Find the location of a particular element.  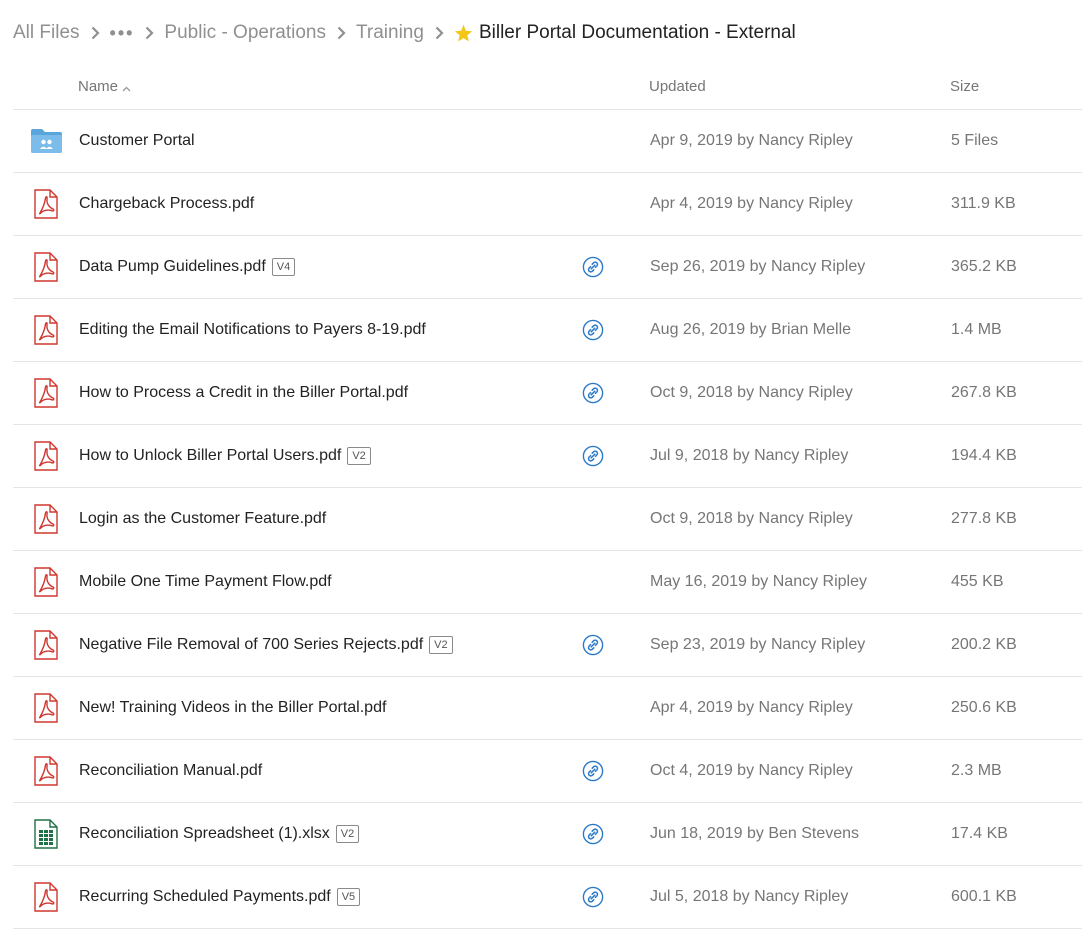

file-name-label: Mobile One Time Payment Flow.pdf is located at coordinates (205, 581).